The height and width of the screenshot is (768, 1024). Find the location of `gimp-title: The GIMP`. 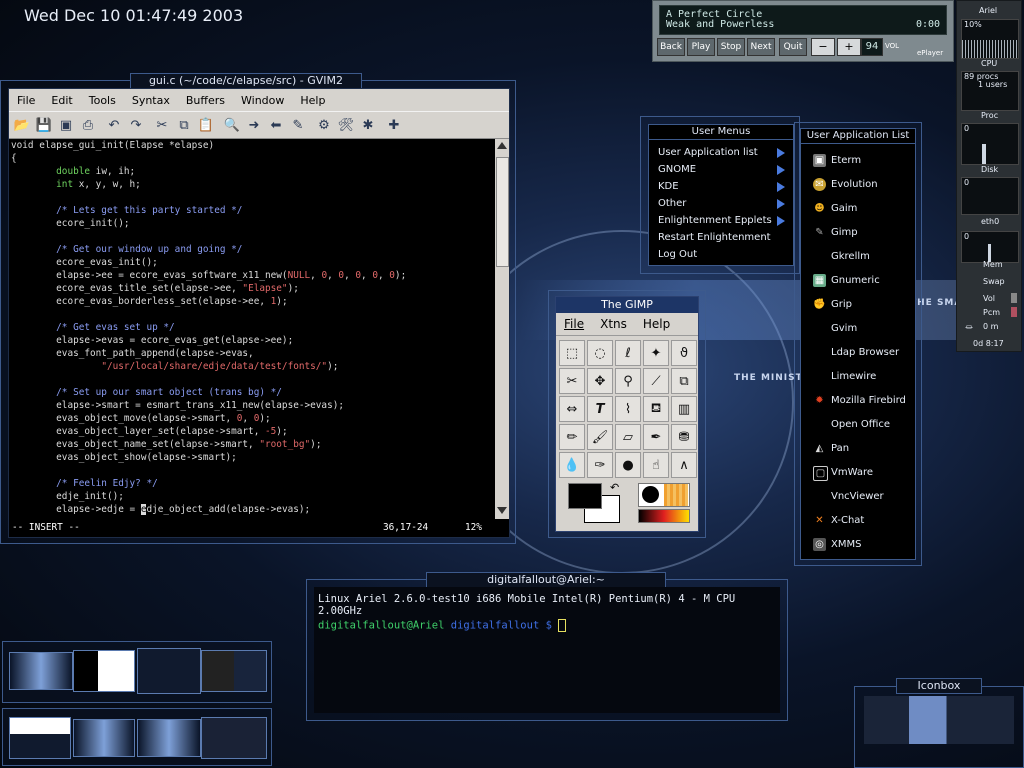

gimp-title: The GIMP is located at coordinates (627, 305).